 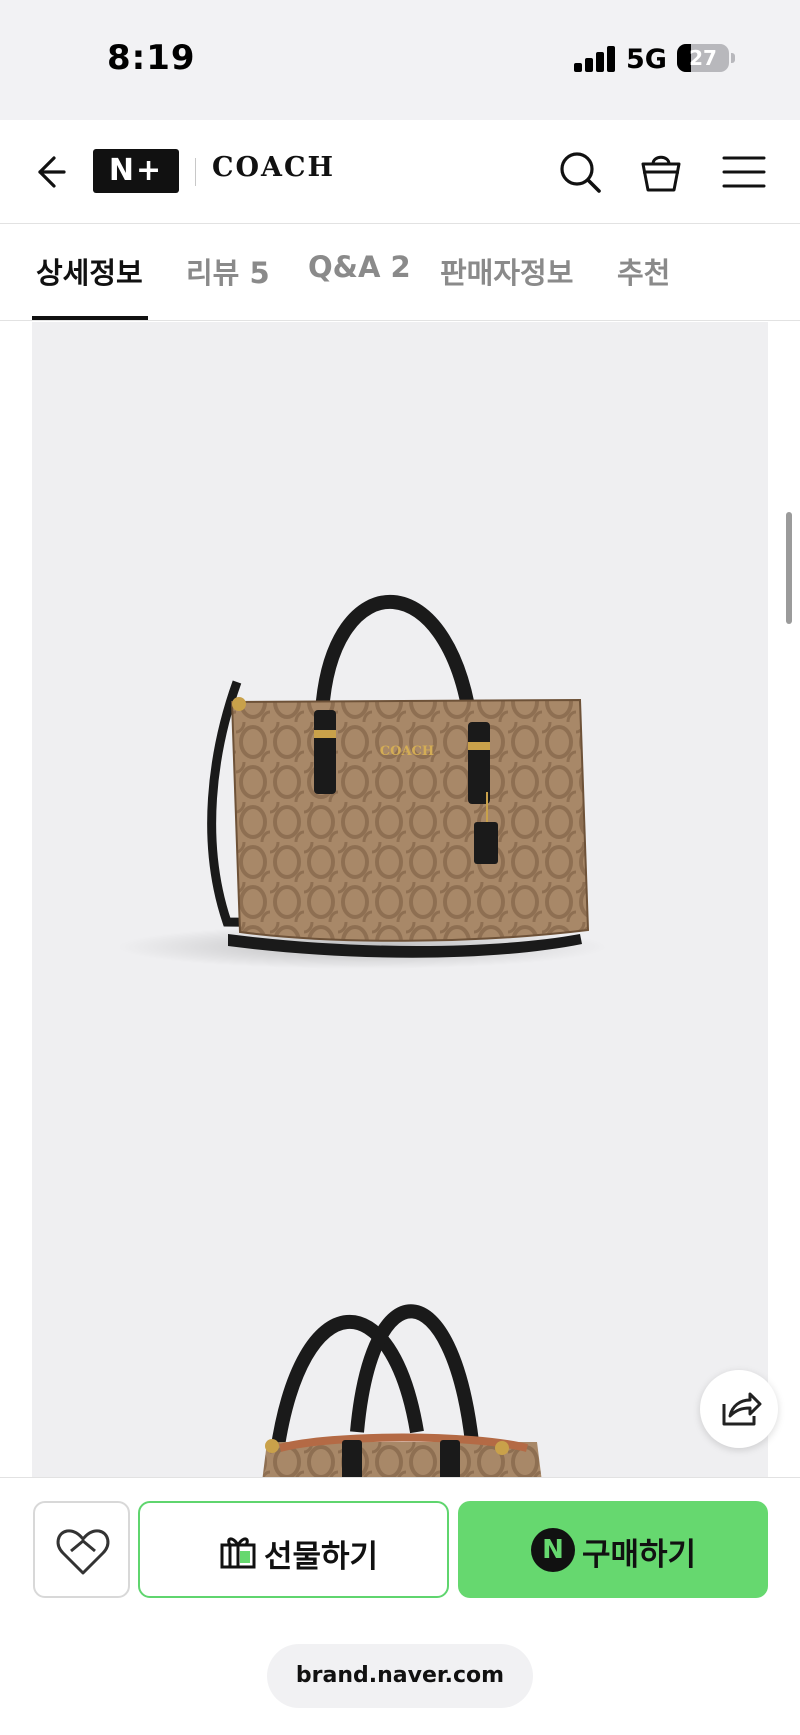 What do you see at coordinates (136, 171) in the screenshot?
I see `naver-plus-logo: N+` at bounding box center [136, 171].